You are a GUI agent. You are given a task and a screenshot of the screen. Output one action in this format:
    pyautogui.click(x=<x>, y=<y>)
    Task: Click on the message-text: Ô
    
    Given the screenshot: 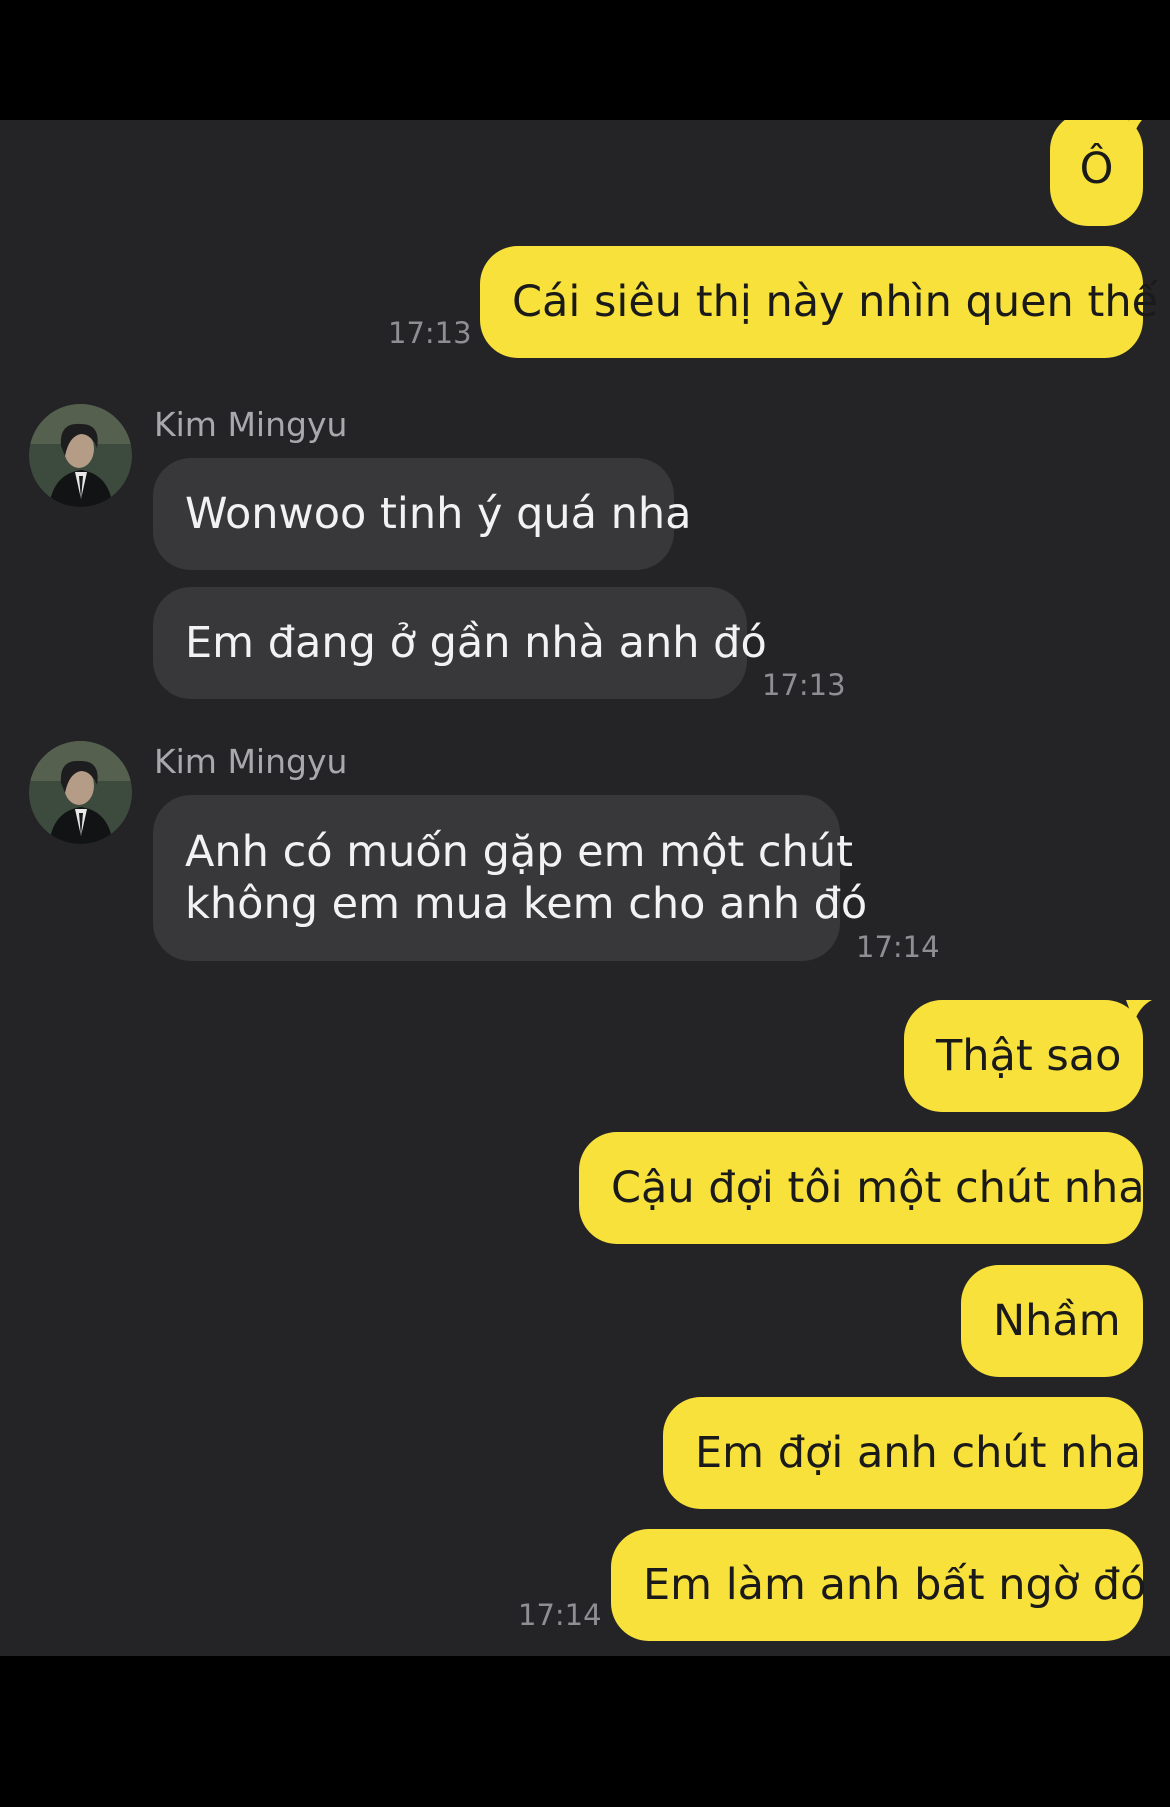 What is the action you would take?
    pyautogui.click(x=1096, y=169)
    